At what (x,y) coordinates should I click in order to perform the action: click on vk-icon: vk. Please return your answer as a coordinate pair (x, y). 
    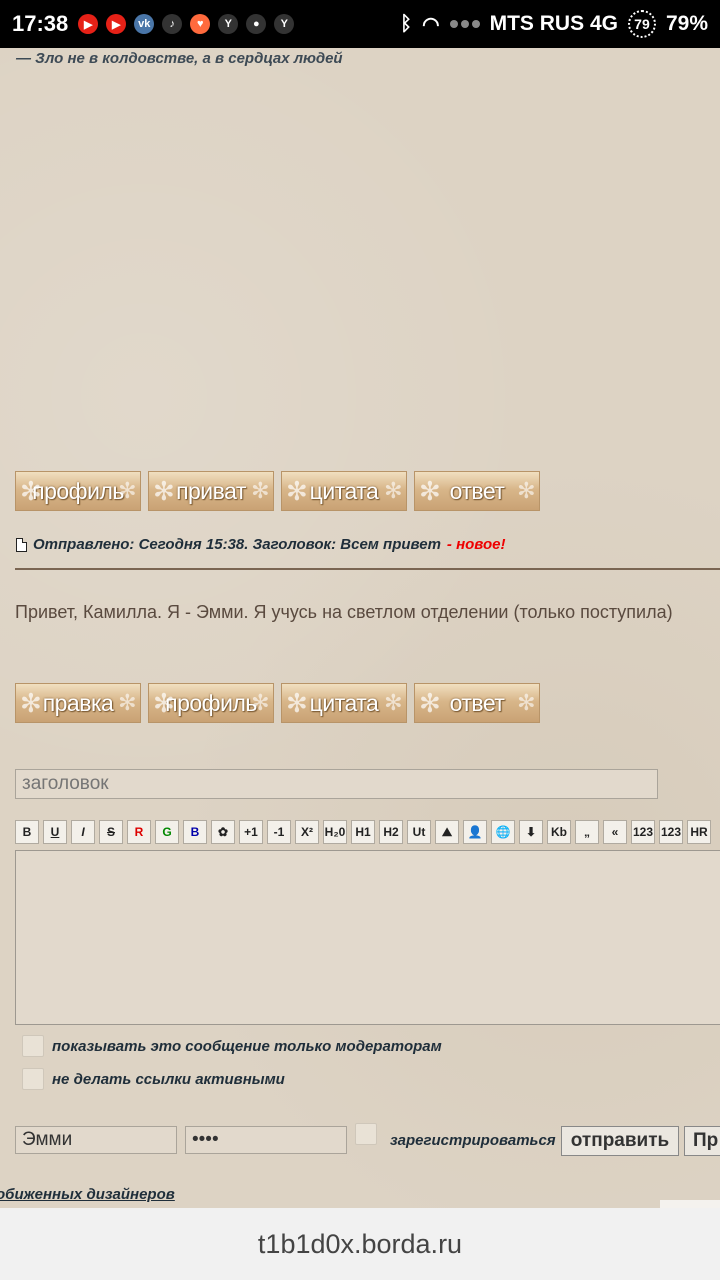
    Looking at the image, I should click on (144, 24).